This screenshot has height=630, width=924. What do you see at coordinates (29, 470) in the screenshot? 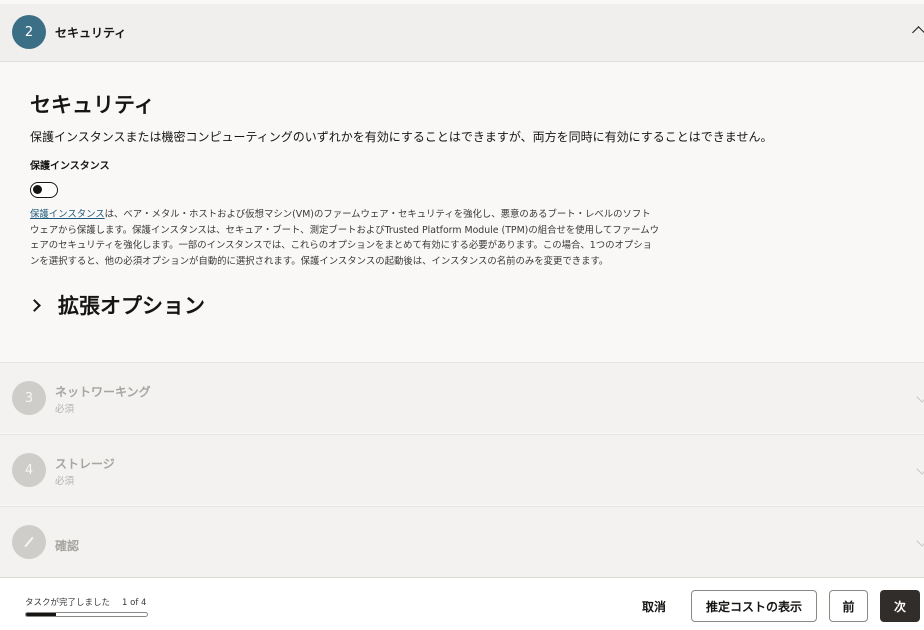
I see `step-number-badge: 4` at bounding box center [29, 470].